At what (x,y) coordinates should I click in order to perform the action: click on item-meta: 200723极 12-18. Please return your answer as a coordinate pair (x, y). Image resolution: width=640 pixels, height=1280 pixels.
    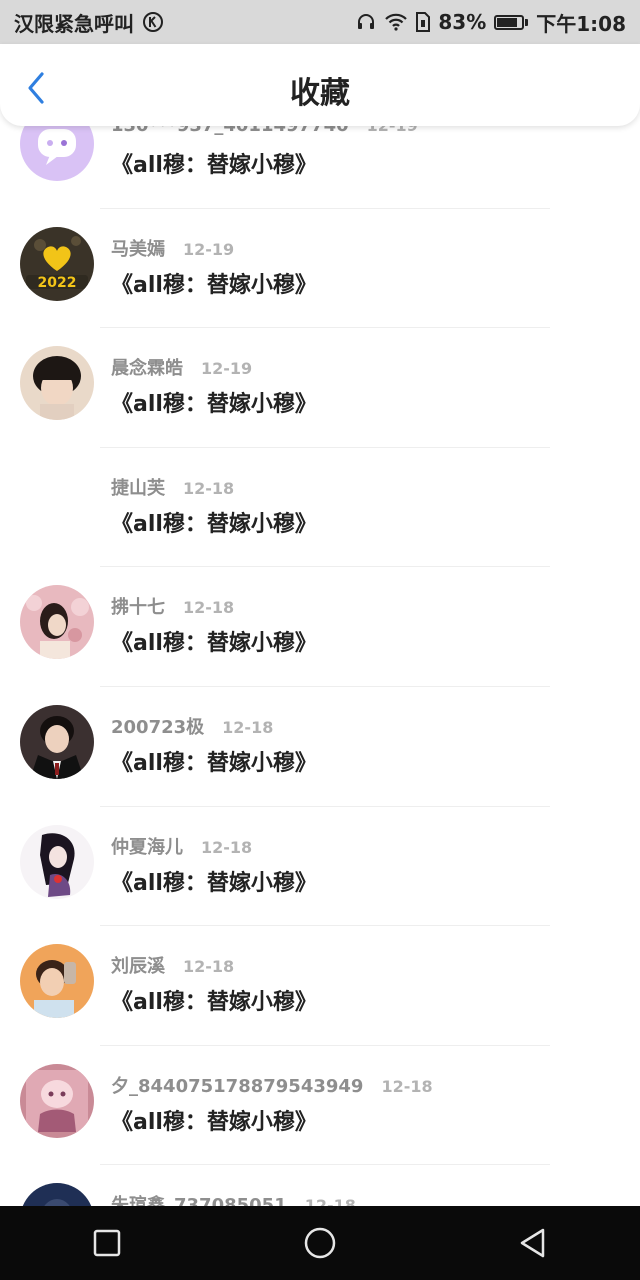
    Looking at the image, I should click on (192, 726).